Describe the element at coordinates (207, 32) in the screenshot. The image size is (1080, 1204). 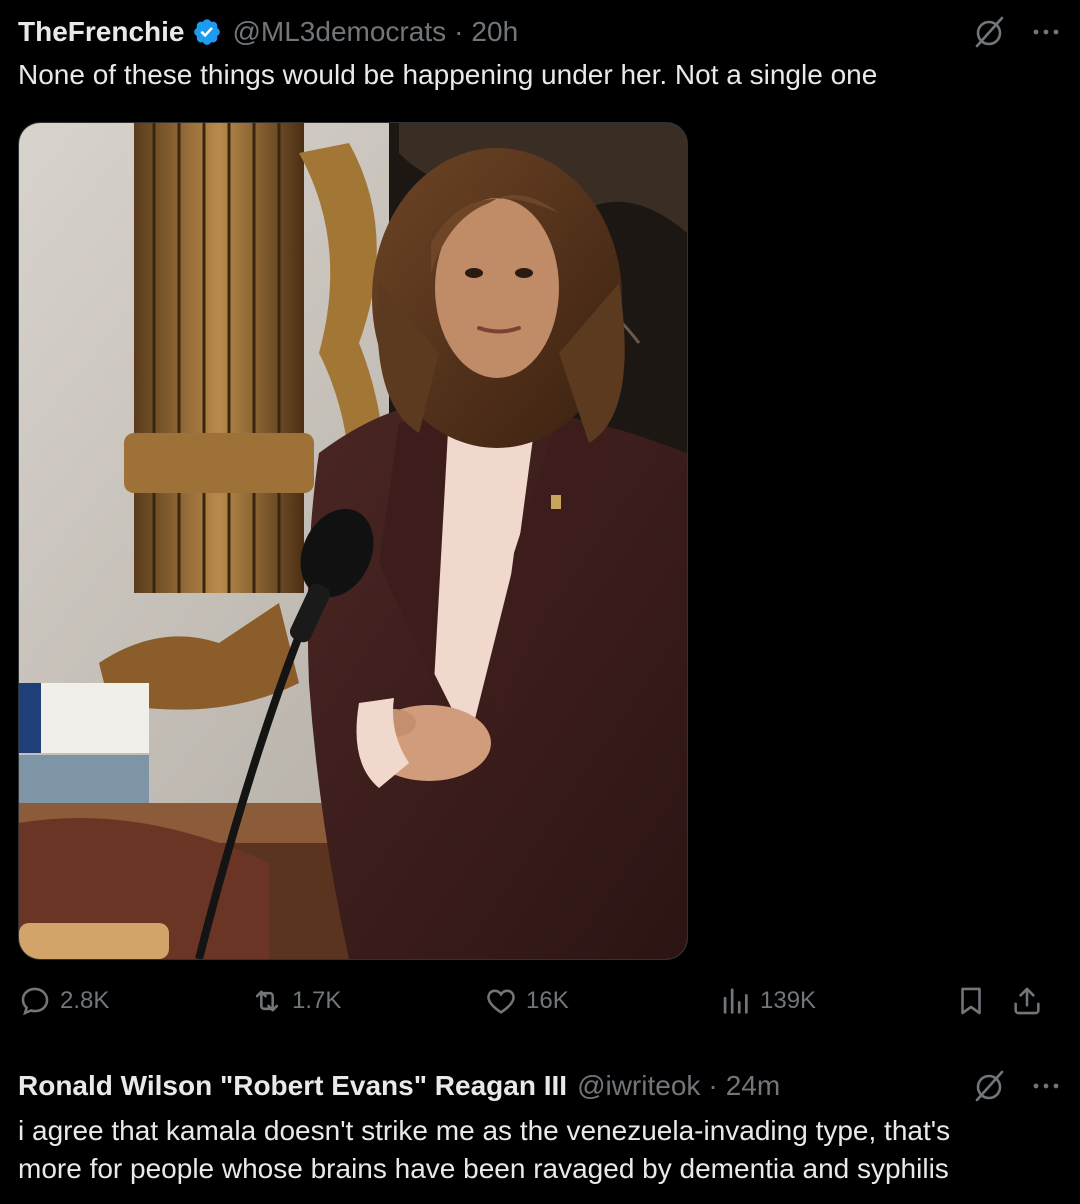
I see `verified-badge-icon` at that location.